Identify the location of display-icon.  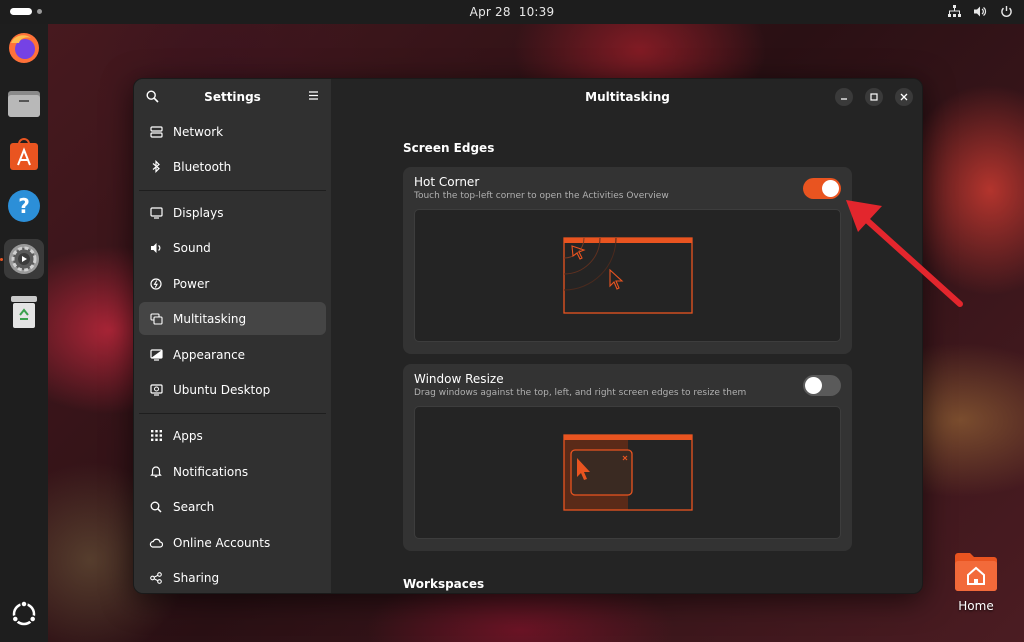
(156, 213).